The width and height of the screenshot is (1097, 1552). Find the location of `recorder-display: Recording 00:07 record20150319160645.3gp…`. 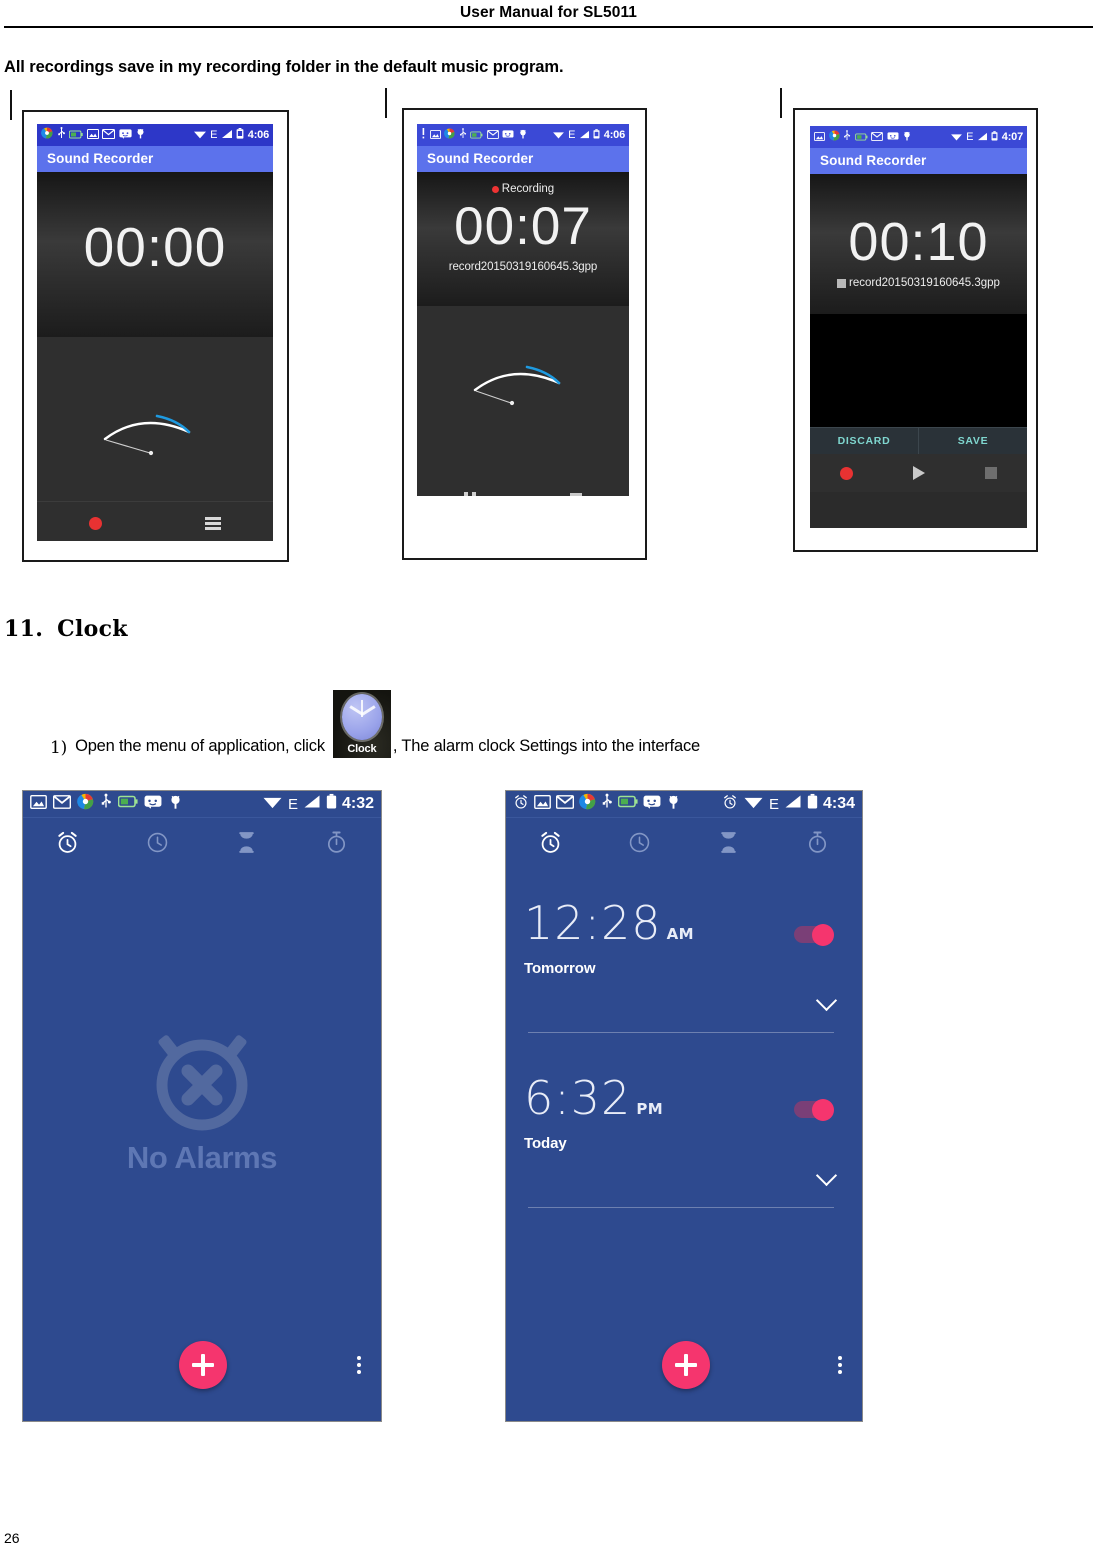

recorder-display: Recording 00:07 record20150319160645.3gp… is located at coordinates (523, 239).